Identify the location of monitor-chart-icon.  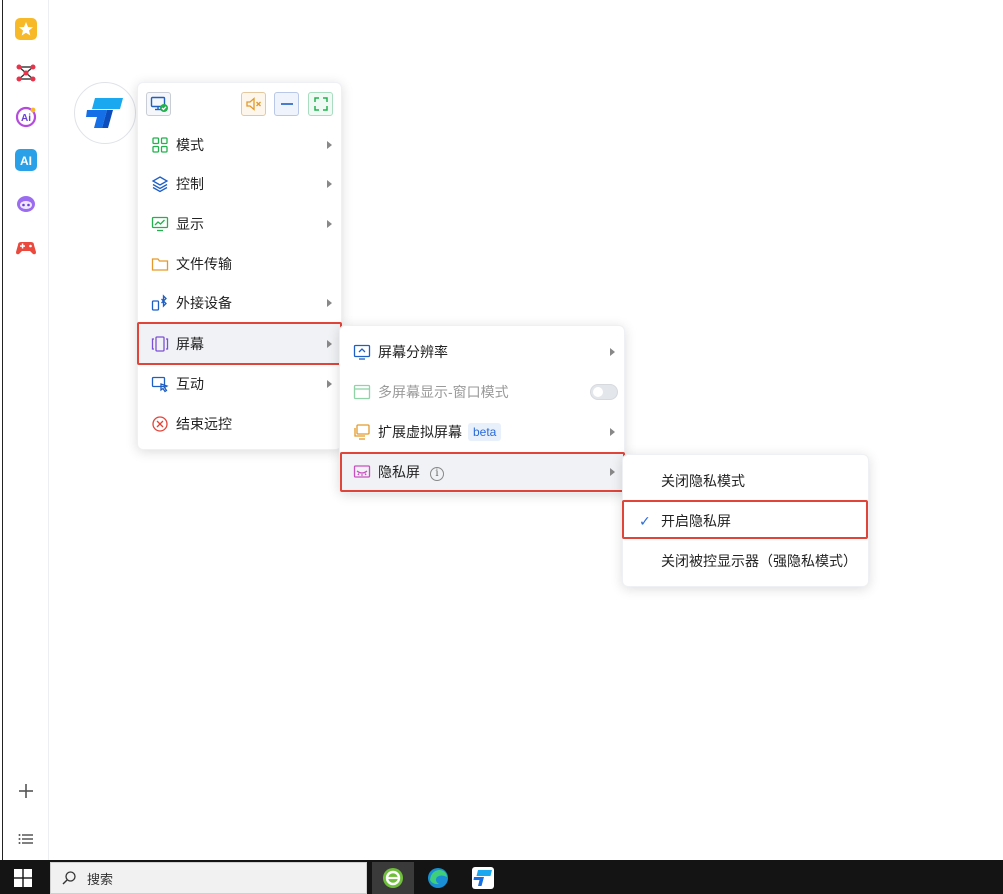
(160, 224).